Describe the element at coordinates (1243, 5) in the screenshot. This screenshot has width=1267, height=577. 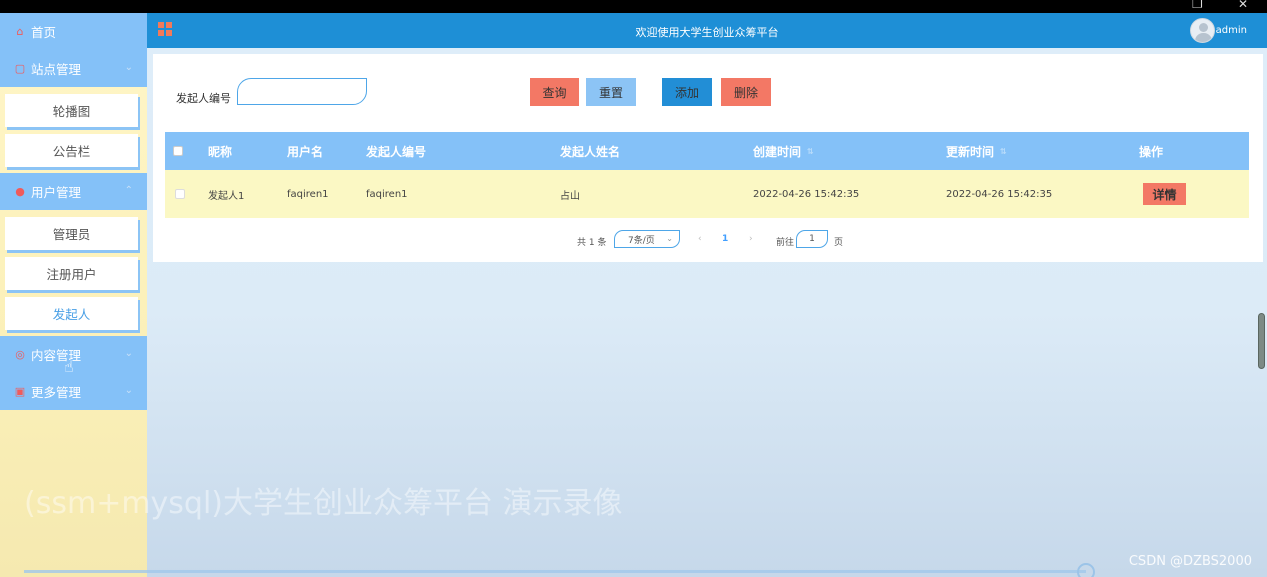
I see `close-icon: ✕` at that location.